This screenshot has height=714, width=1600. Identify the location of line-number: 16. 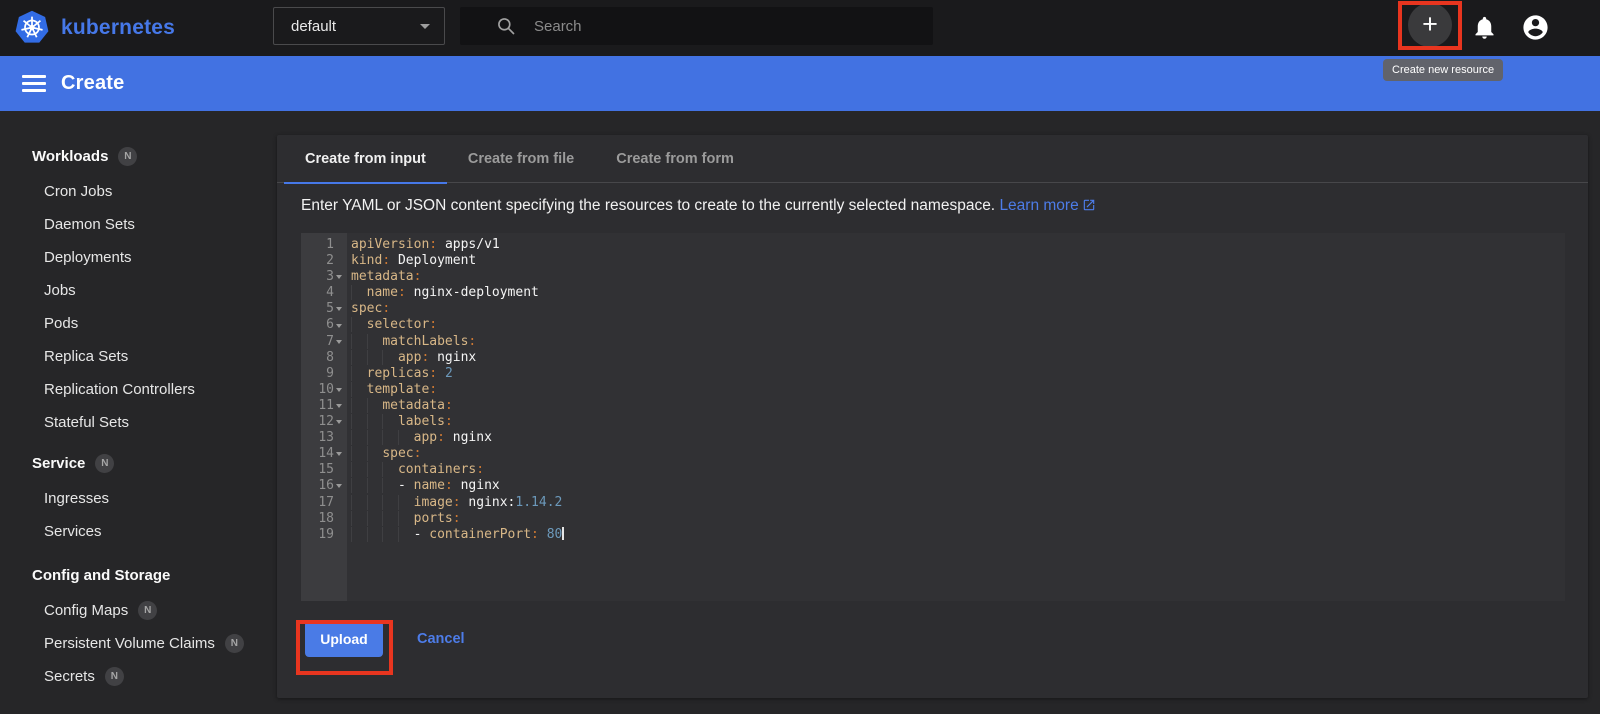
(326, 486).